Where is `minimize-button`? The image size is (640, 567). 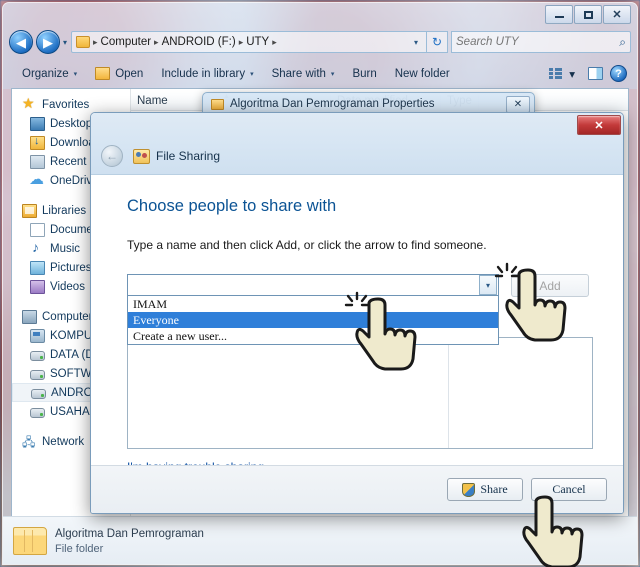
minimize-button is located at coordinates (559, 14).